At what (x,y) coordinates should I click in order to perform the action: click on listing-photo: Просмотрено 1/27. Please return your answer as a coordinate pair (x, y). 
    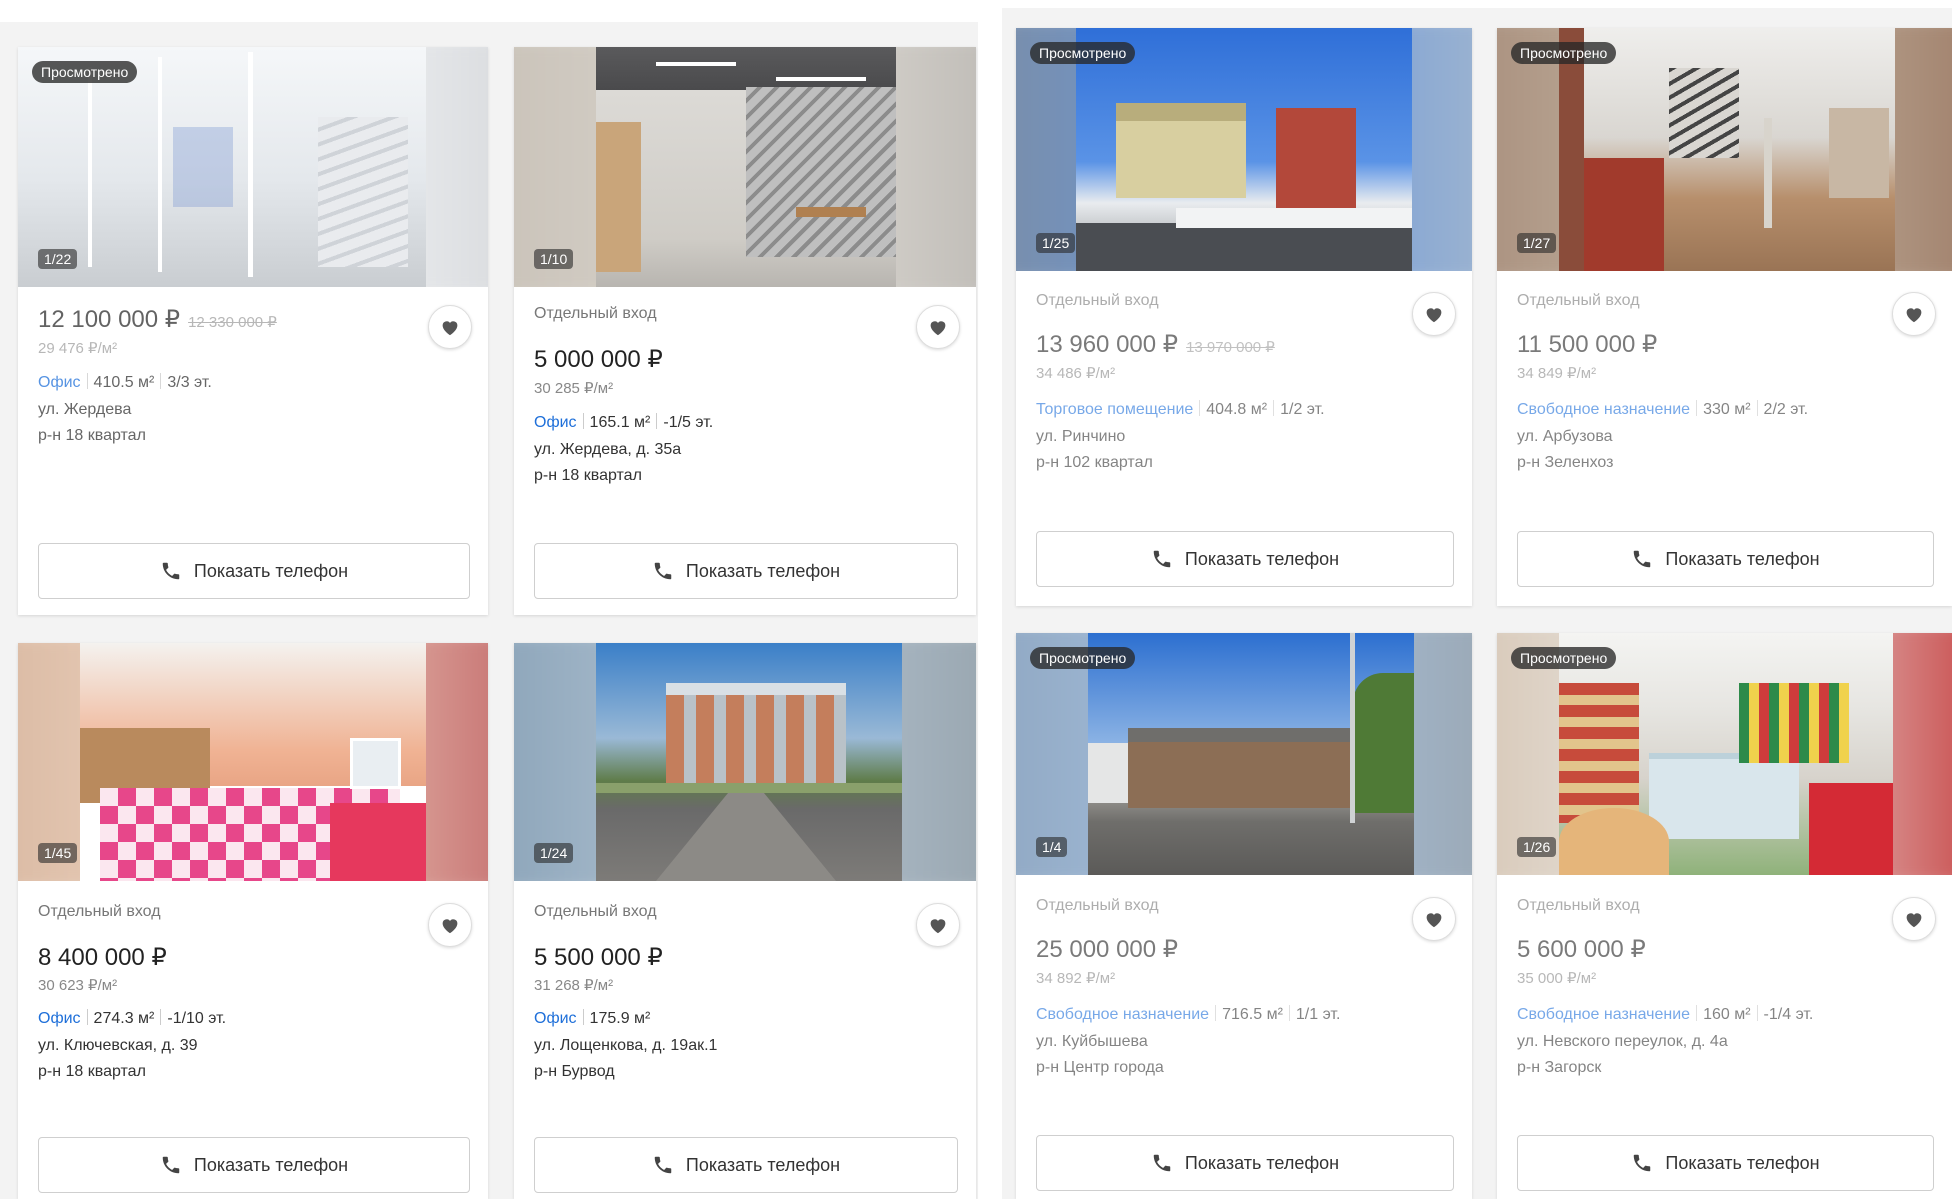
    Looking at the image, I should click on (1724, 149).